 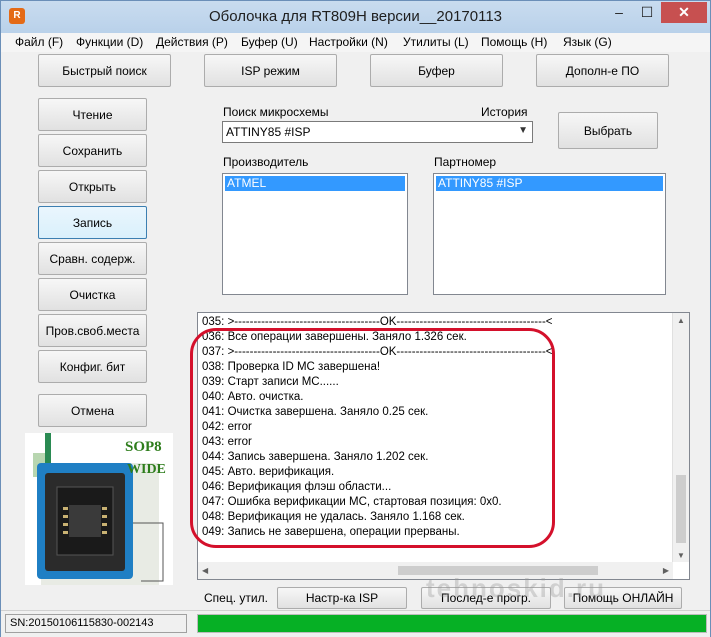 I want to click on adapter-type-label: SOP8, so click(x=143, y=447).